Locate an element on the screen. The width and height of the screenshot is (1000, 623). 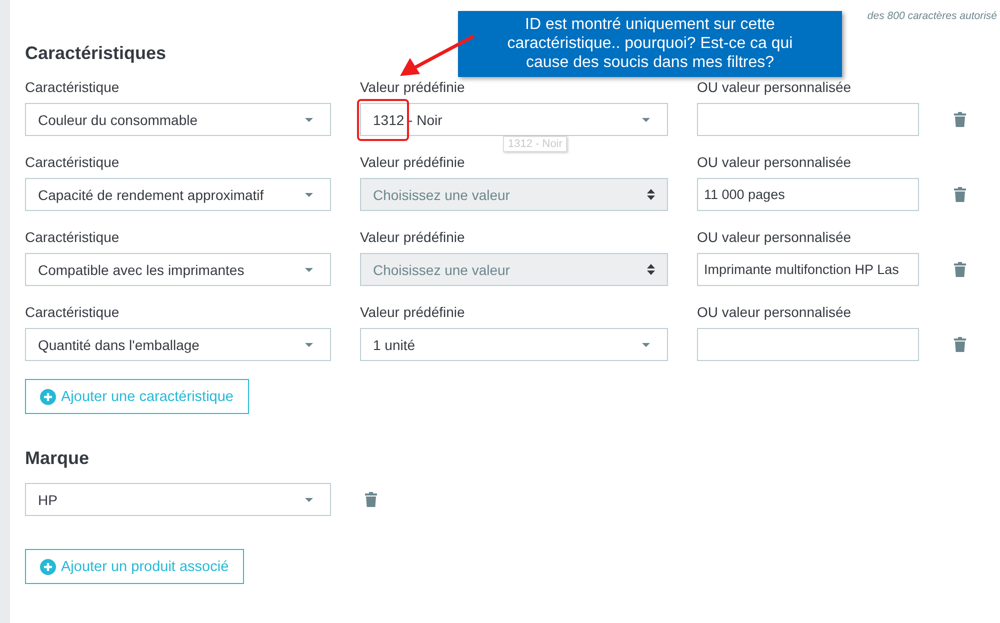
section-title: Marque is located at coordinates (57, 458).